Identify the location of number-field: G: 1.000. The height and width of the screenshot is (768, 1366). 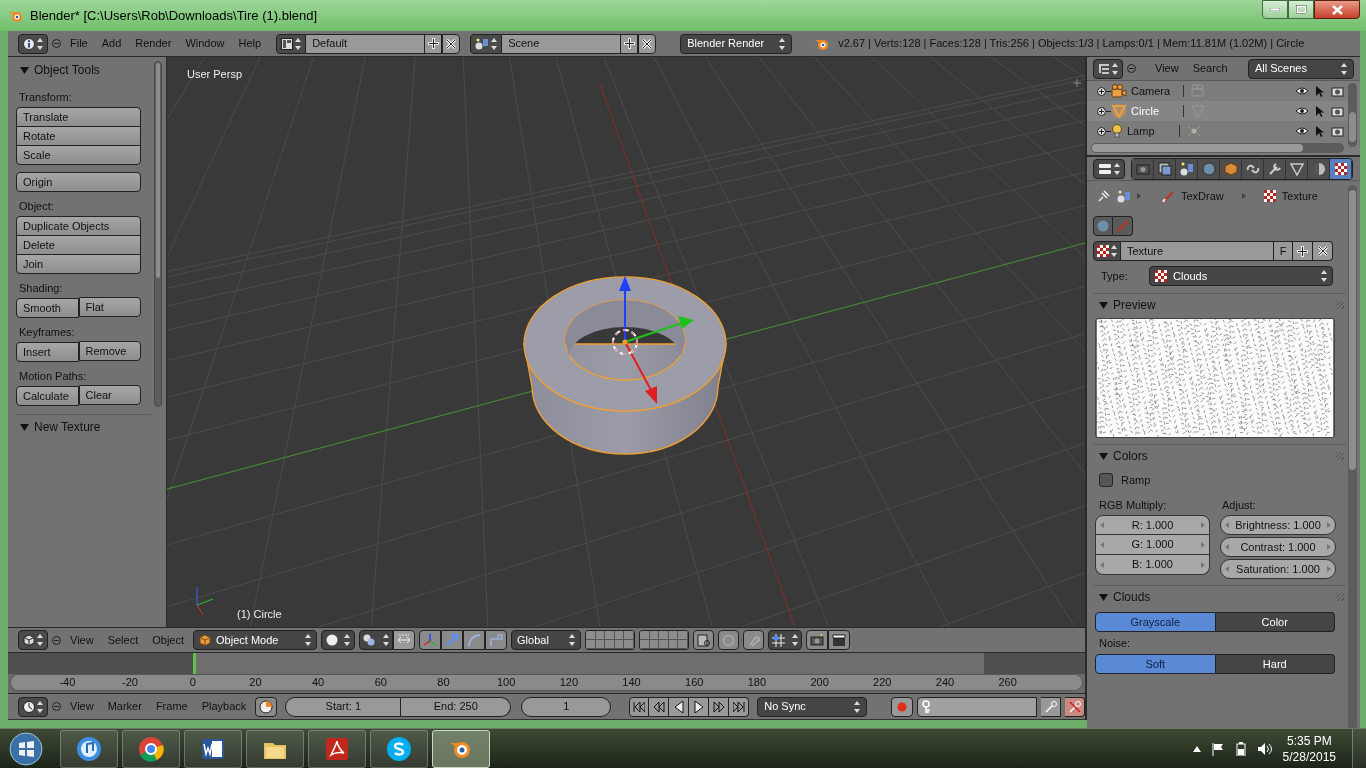
(1152, 545).